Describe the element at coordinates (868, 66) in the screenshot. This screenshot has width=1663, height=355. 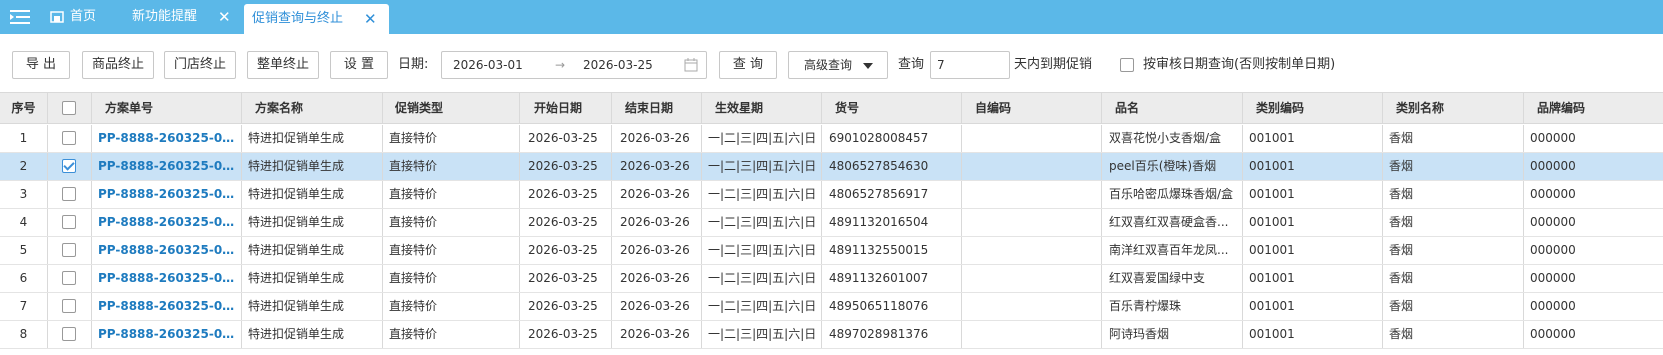
I see `caret-down-icon` at that location.